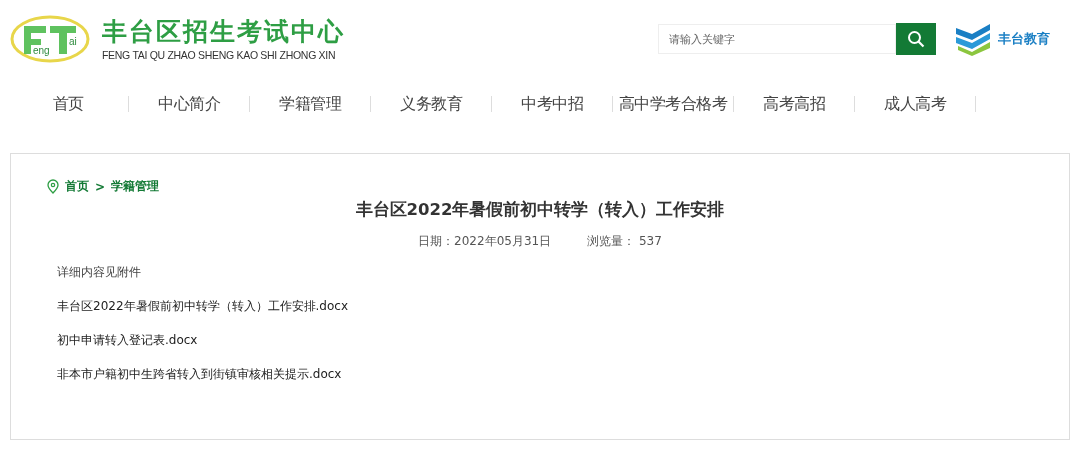 The width and height of the screenshot is (1080, 451). What do you see at coordinates (624, 241) in the screenshot?
I see `view-count: 浏览量： 537` at bounding box center [624, 241].